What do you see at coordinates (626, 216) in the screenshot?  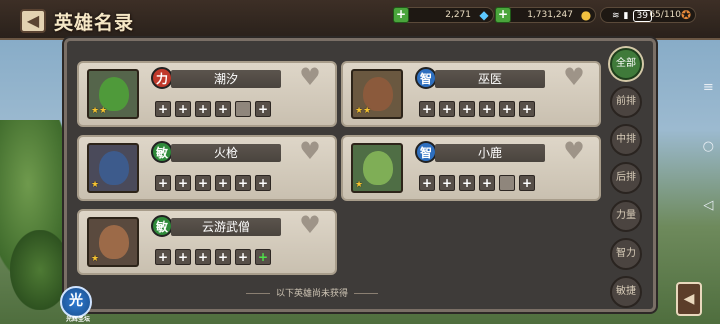 I see `tab-strength: 力量` at bounding box center [626, 216].